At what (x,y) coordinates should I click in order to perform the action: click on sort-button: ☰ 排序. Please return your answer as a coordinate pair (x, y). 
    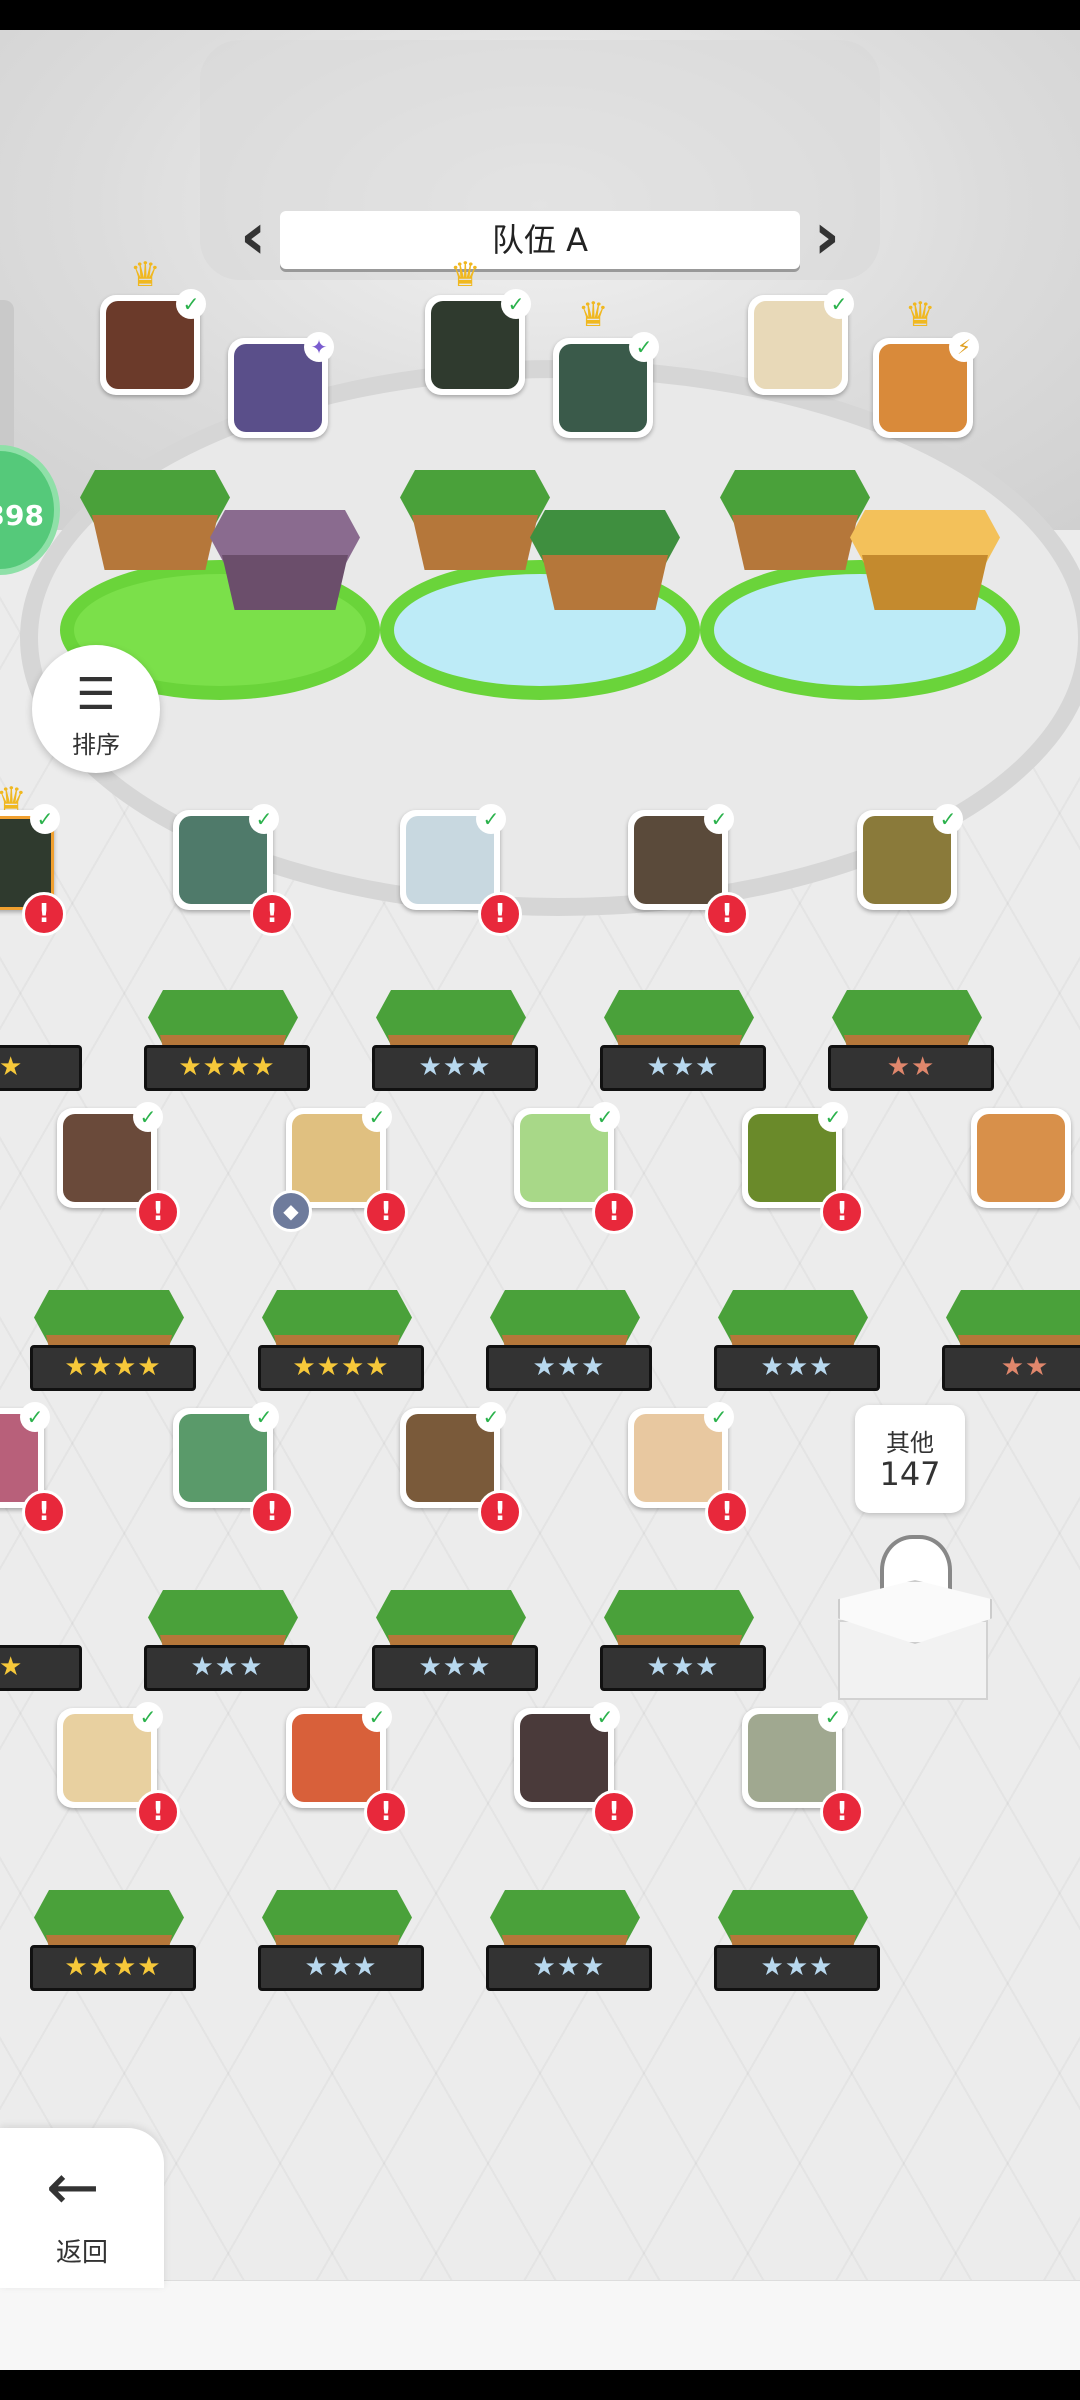
    Looking at the image, I should click on (96, 709).